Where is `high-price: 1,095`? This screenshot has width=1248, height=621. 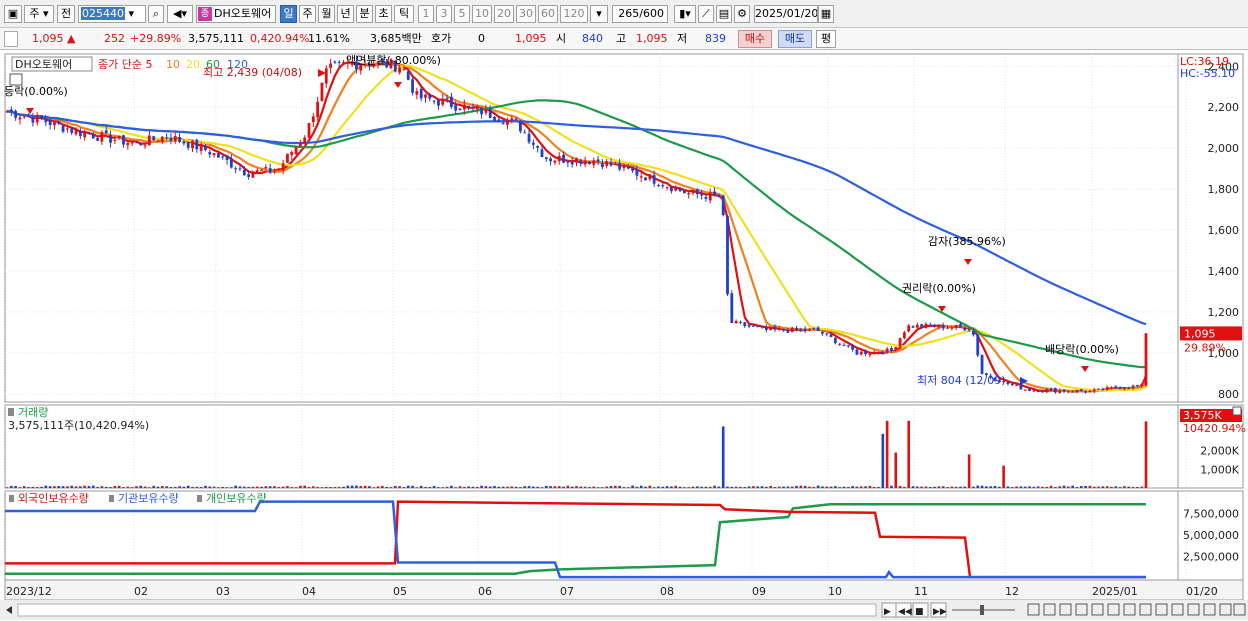 high-price: 1,095 is located at coordinates (652, 38).